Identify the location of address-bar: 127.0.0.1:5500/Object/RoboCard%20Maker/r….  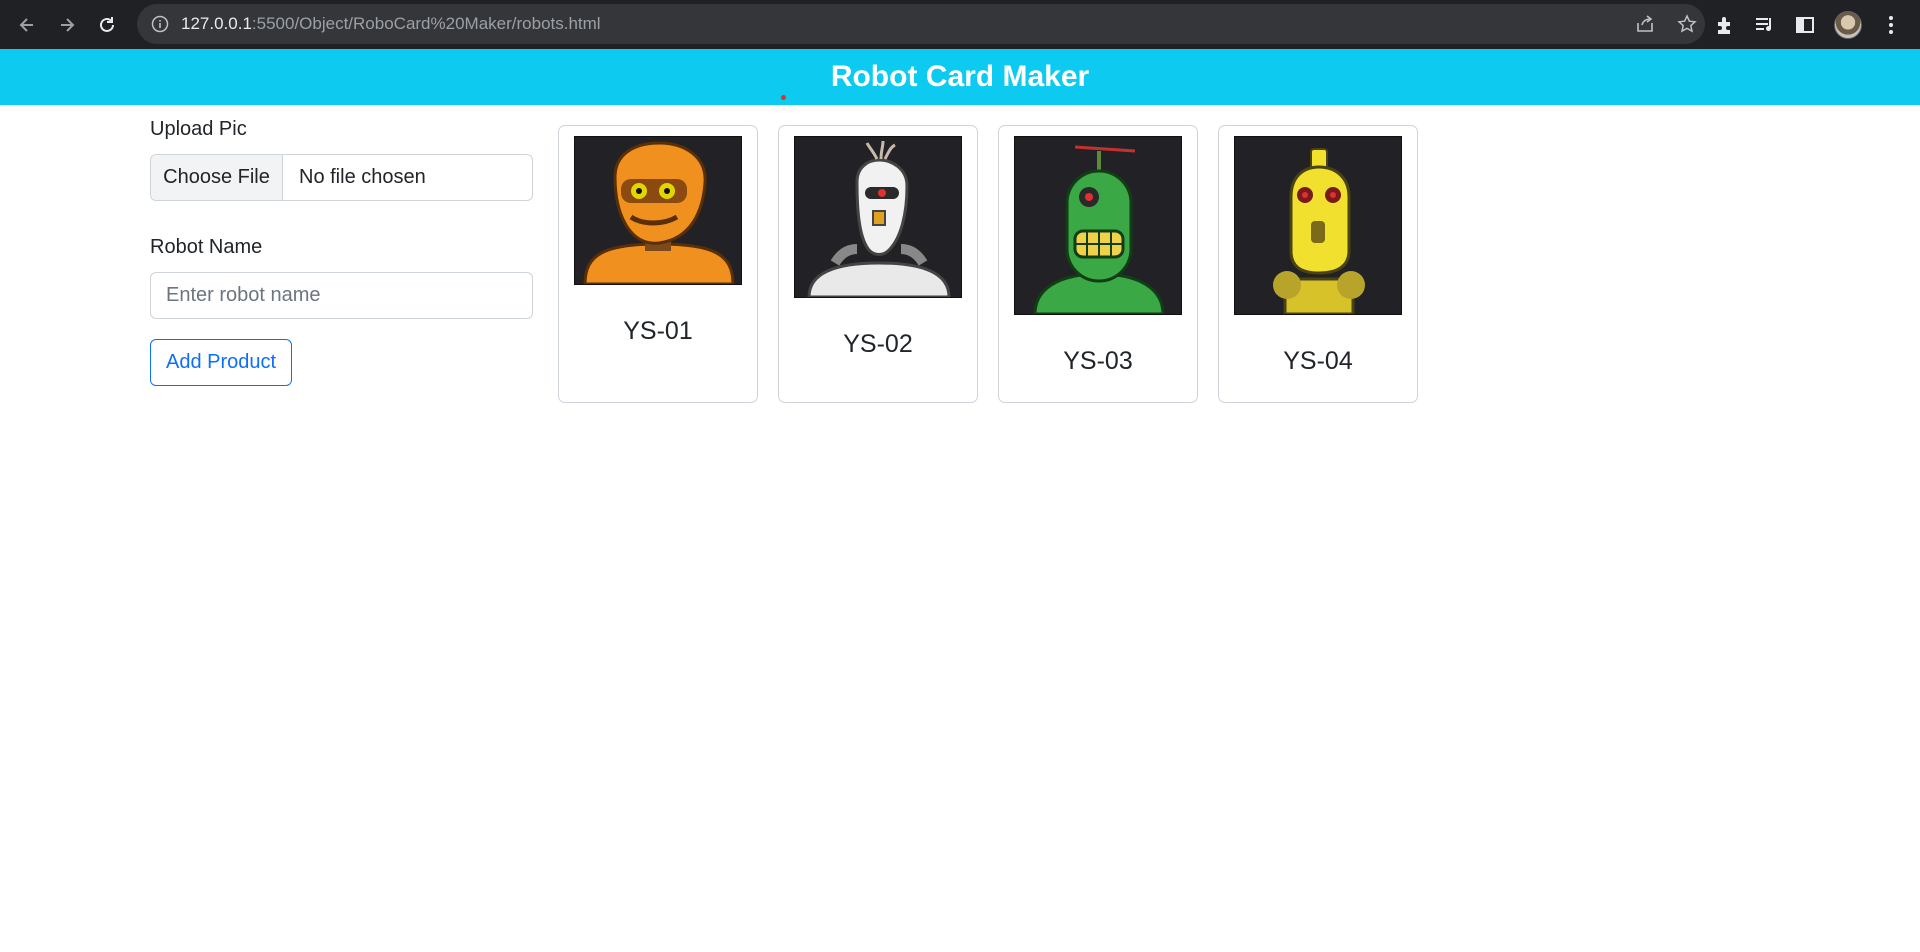
(921, 24).